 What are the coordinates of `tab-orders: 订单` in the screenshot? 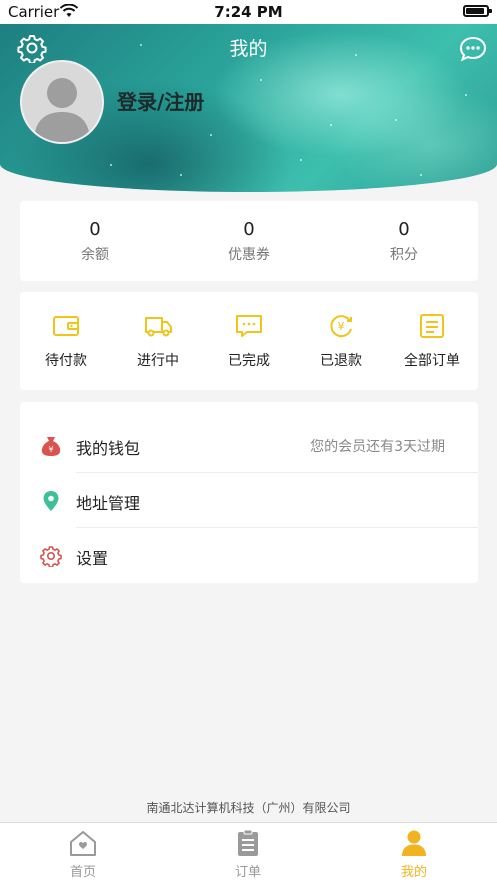 It's located at (248, 854).